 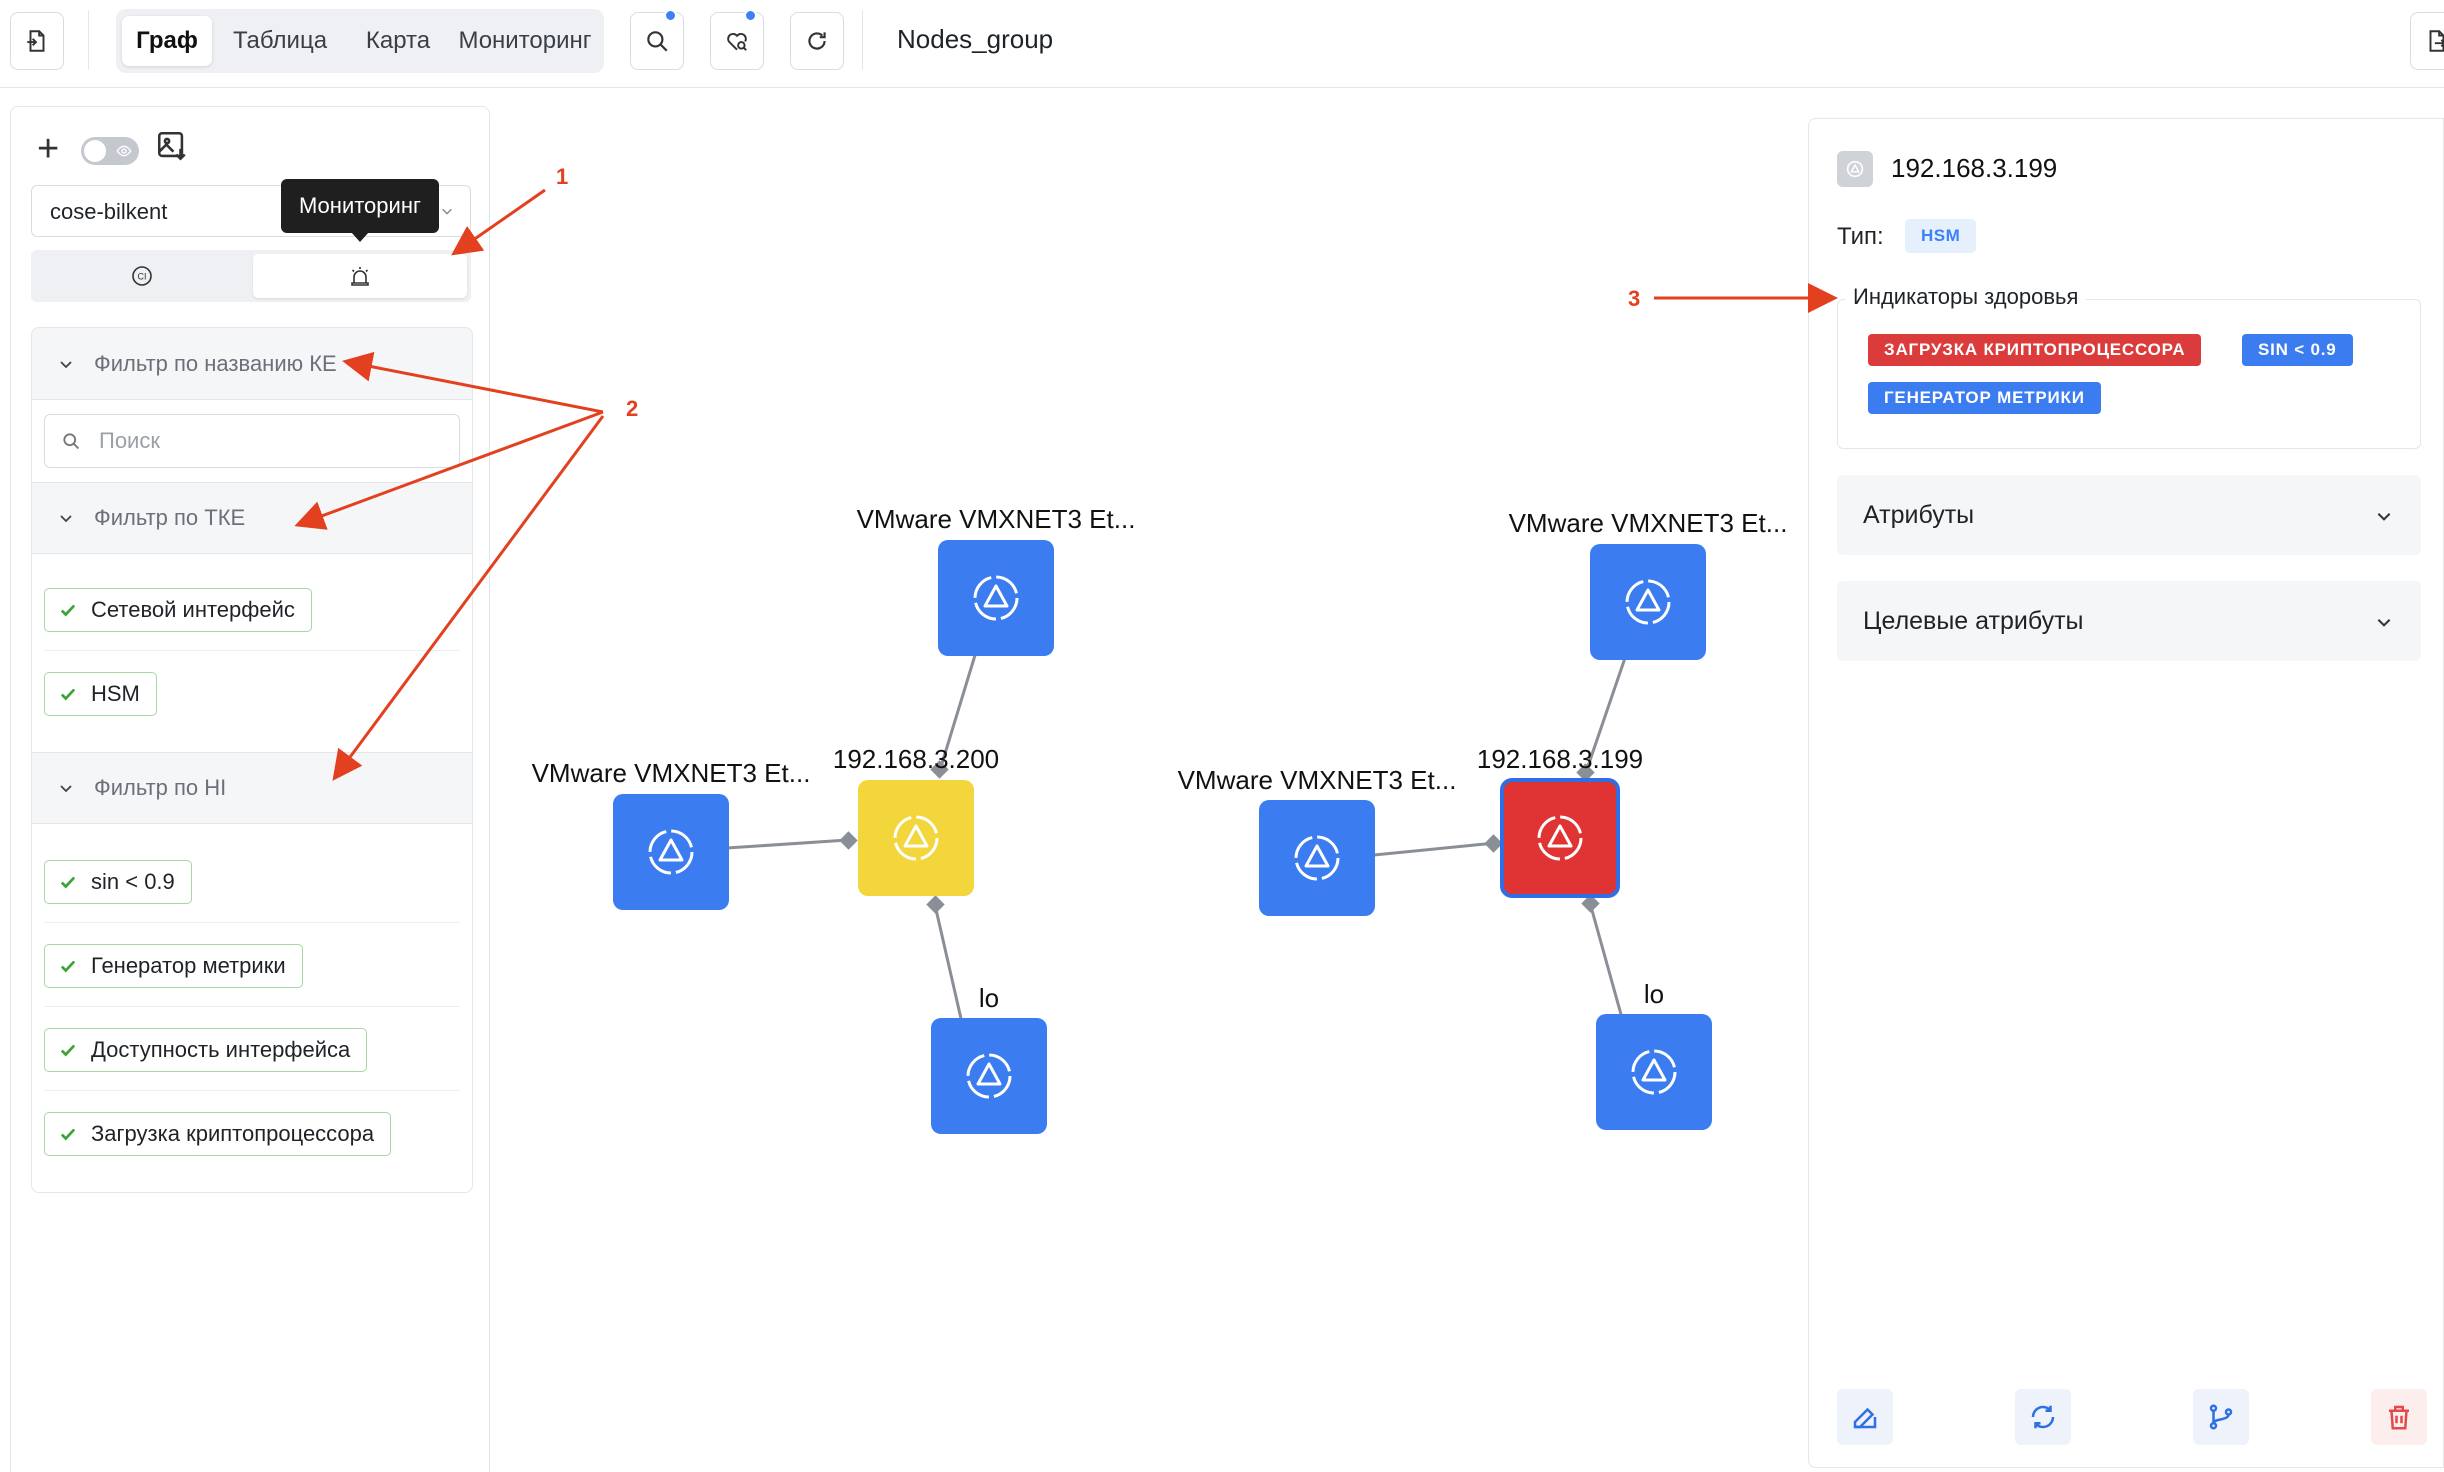 I want to click on node-label: 192.168.3.200, so click(x=916, y=759).